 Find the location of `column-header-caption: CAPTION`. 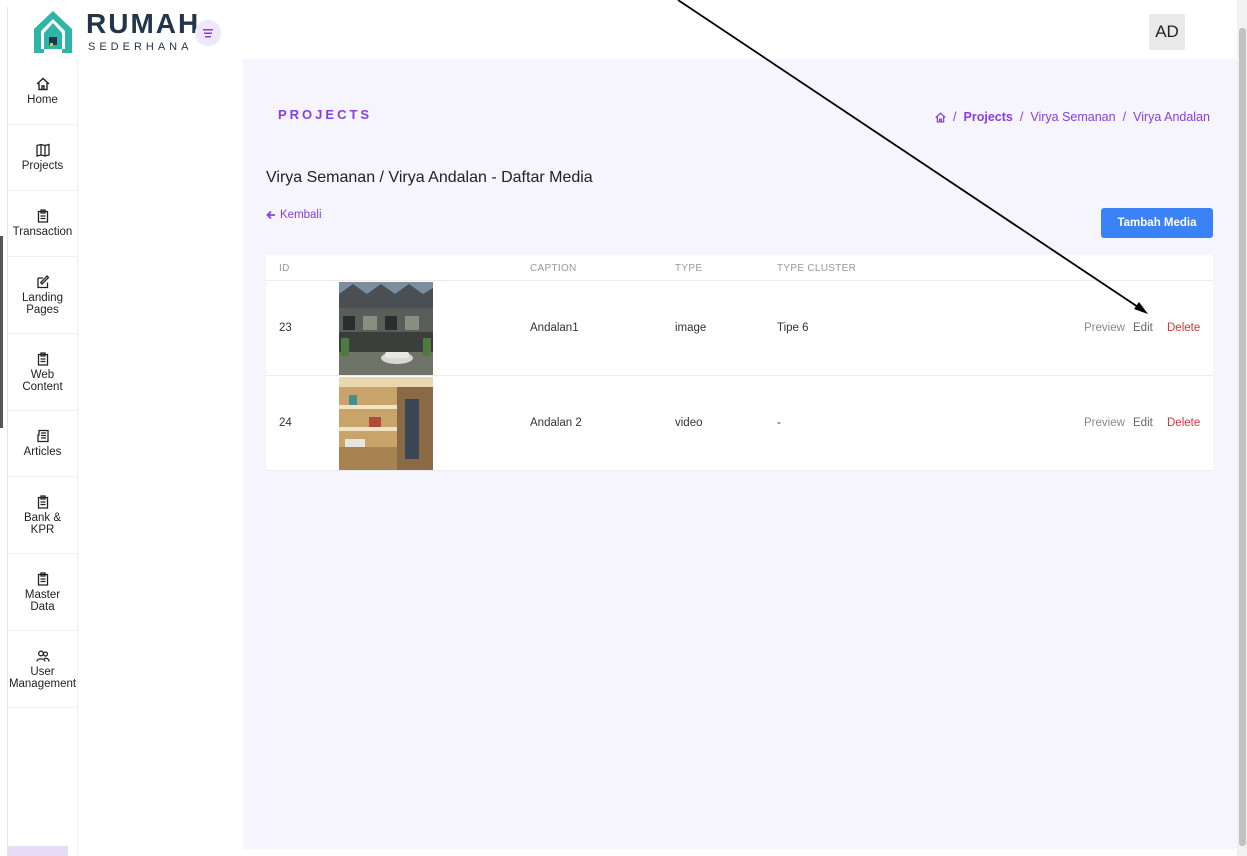

column-header-caption: CAPTION is located at coordinates (553, 268).